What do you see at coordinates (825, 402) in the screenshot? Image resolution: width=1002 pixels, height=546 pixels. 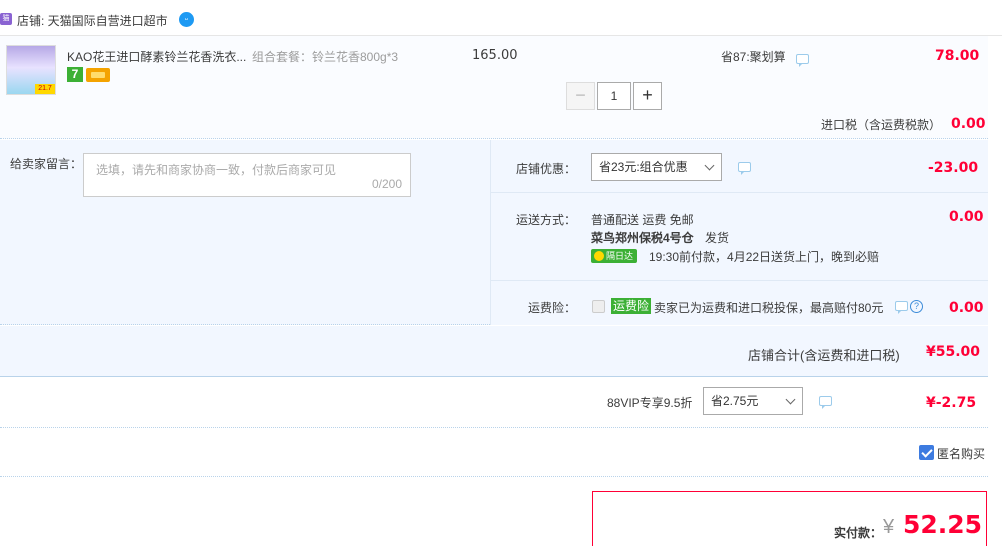 I see `vip-info-icon` at bounding box center [825, 402].